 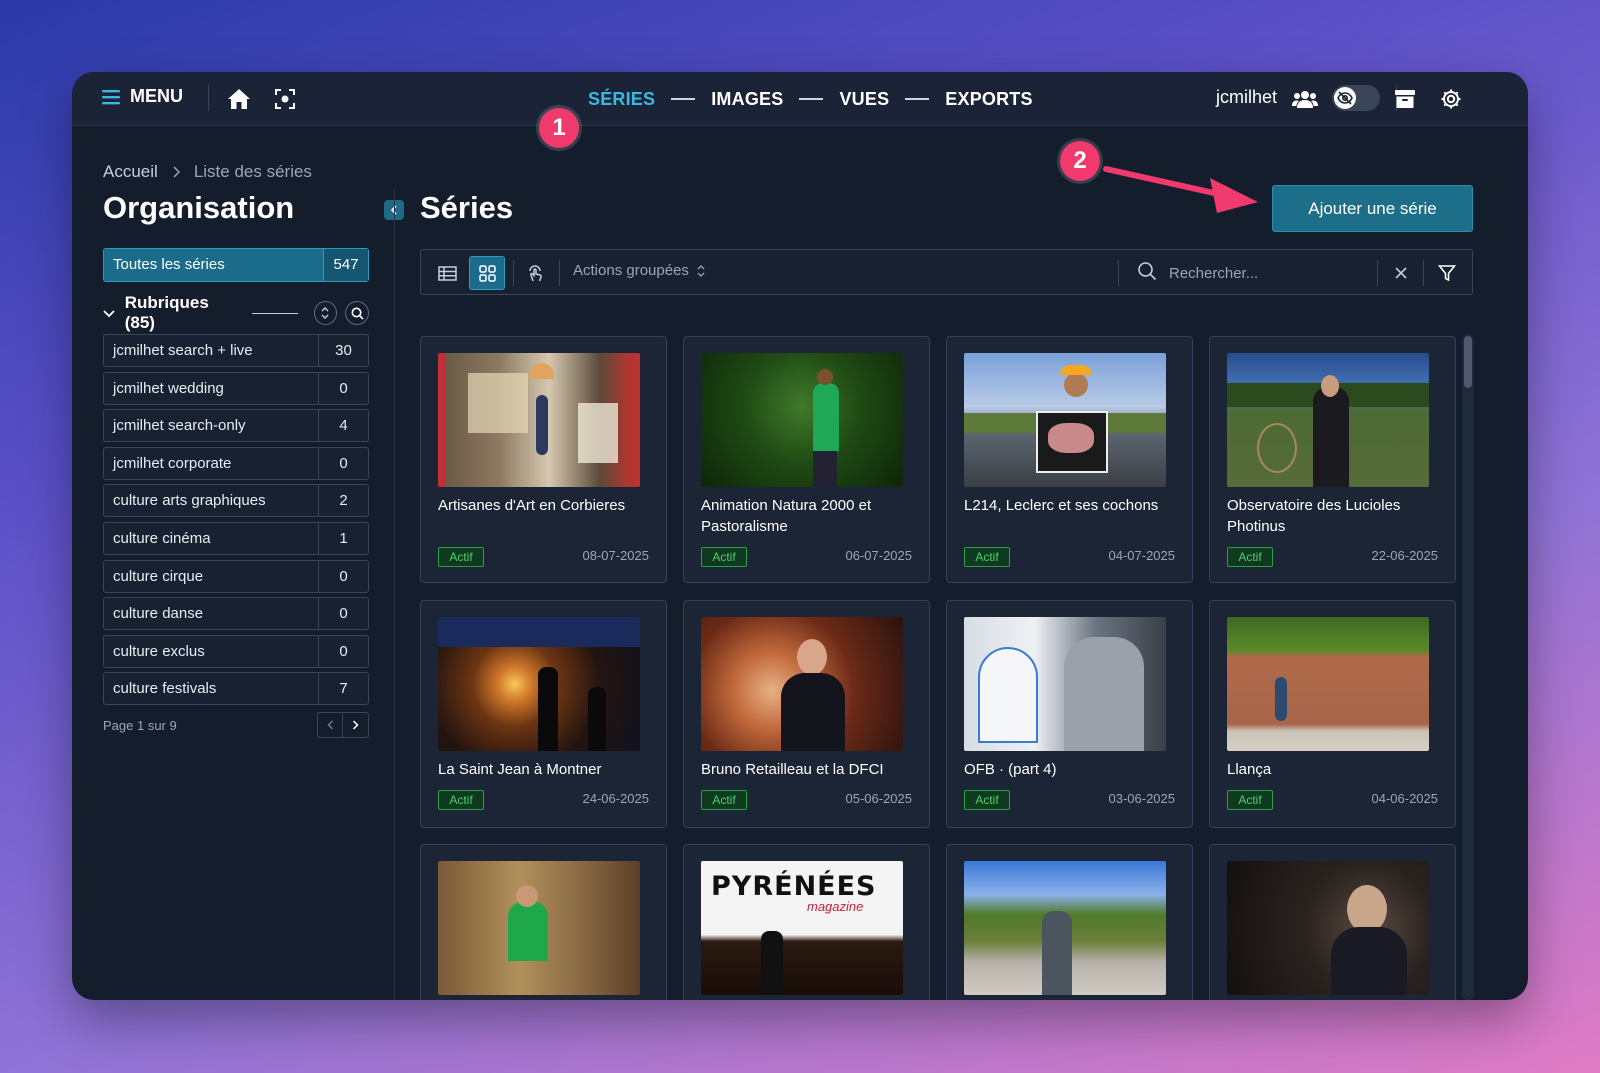 I want to click on annotation-badge-1: 1, so click(x=559, y=128).